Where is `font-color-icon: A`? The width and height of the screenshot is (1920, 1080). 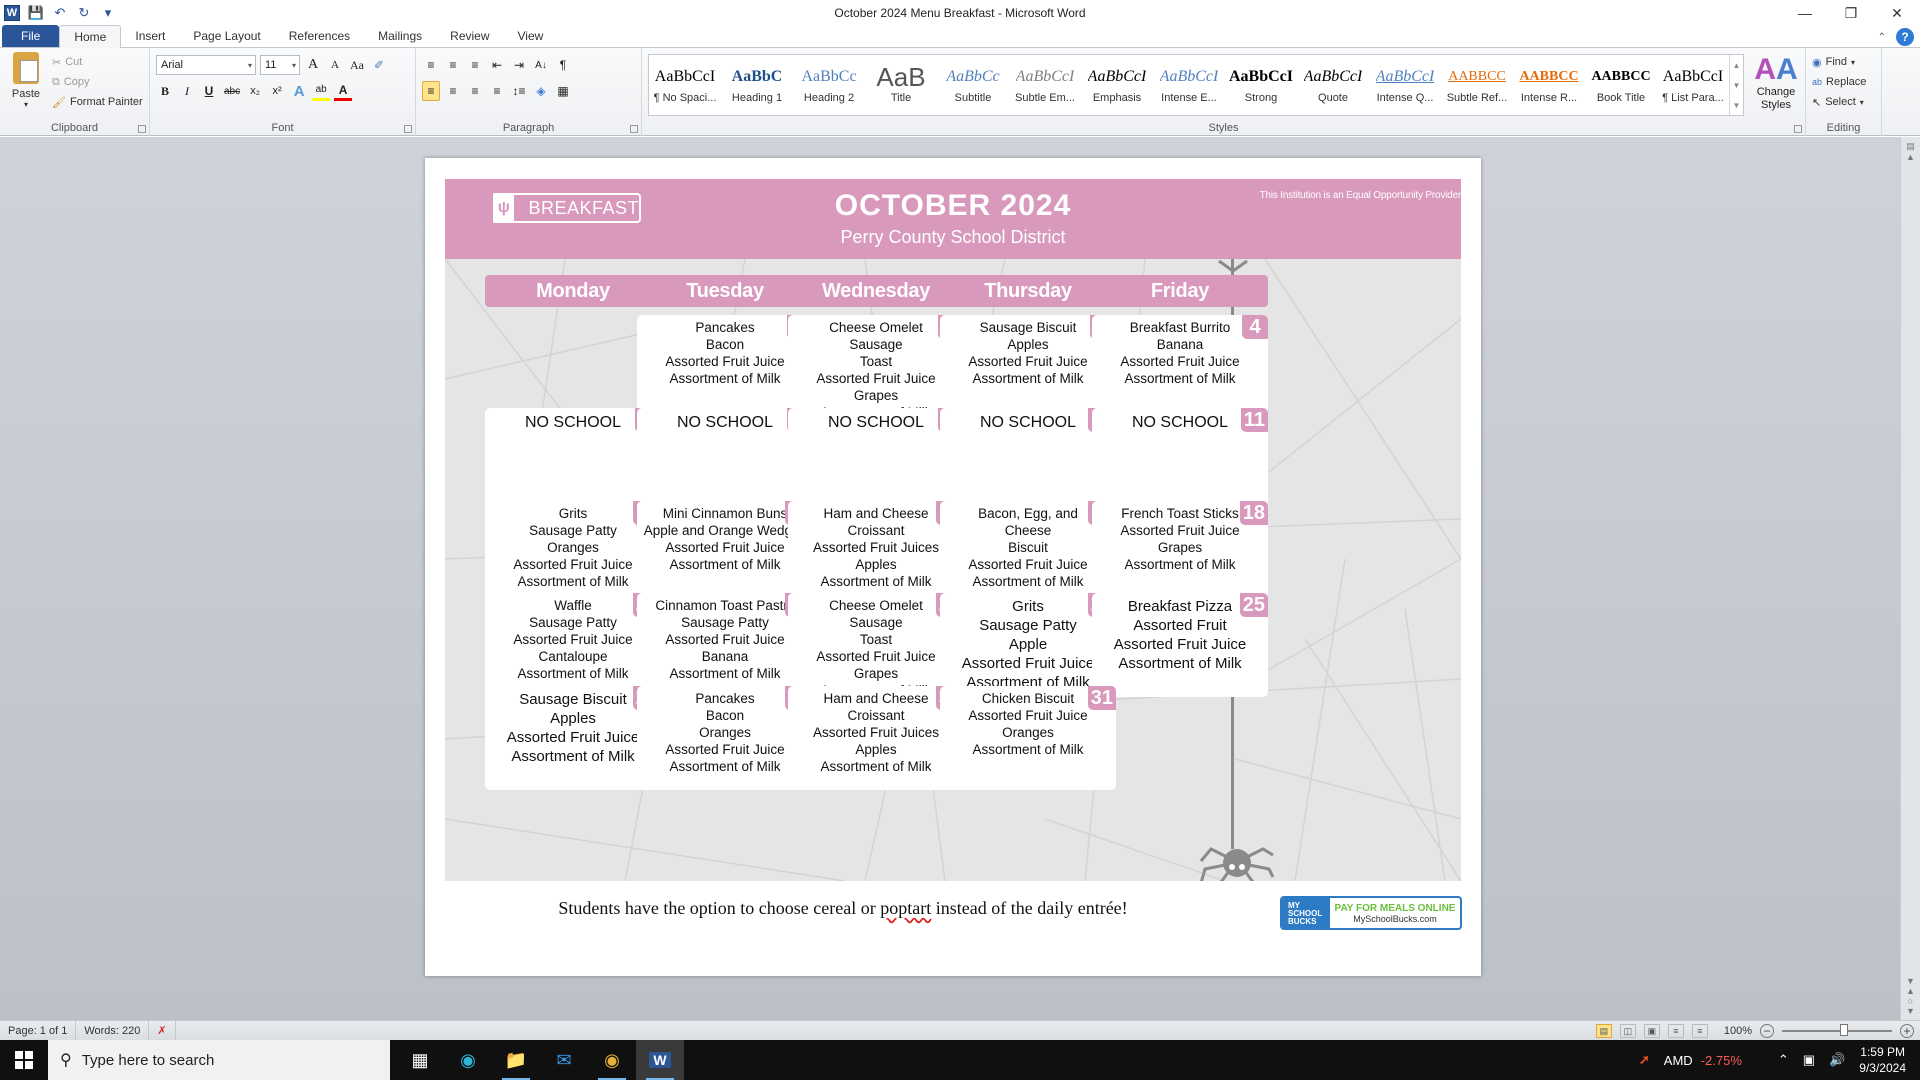 font-color-icon: A is located at coordinates (343, 91).